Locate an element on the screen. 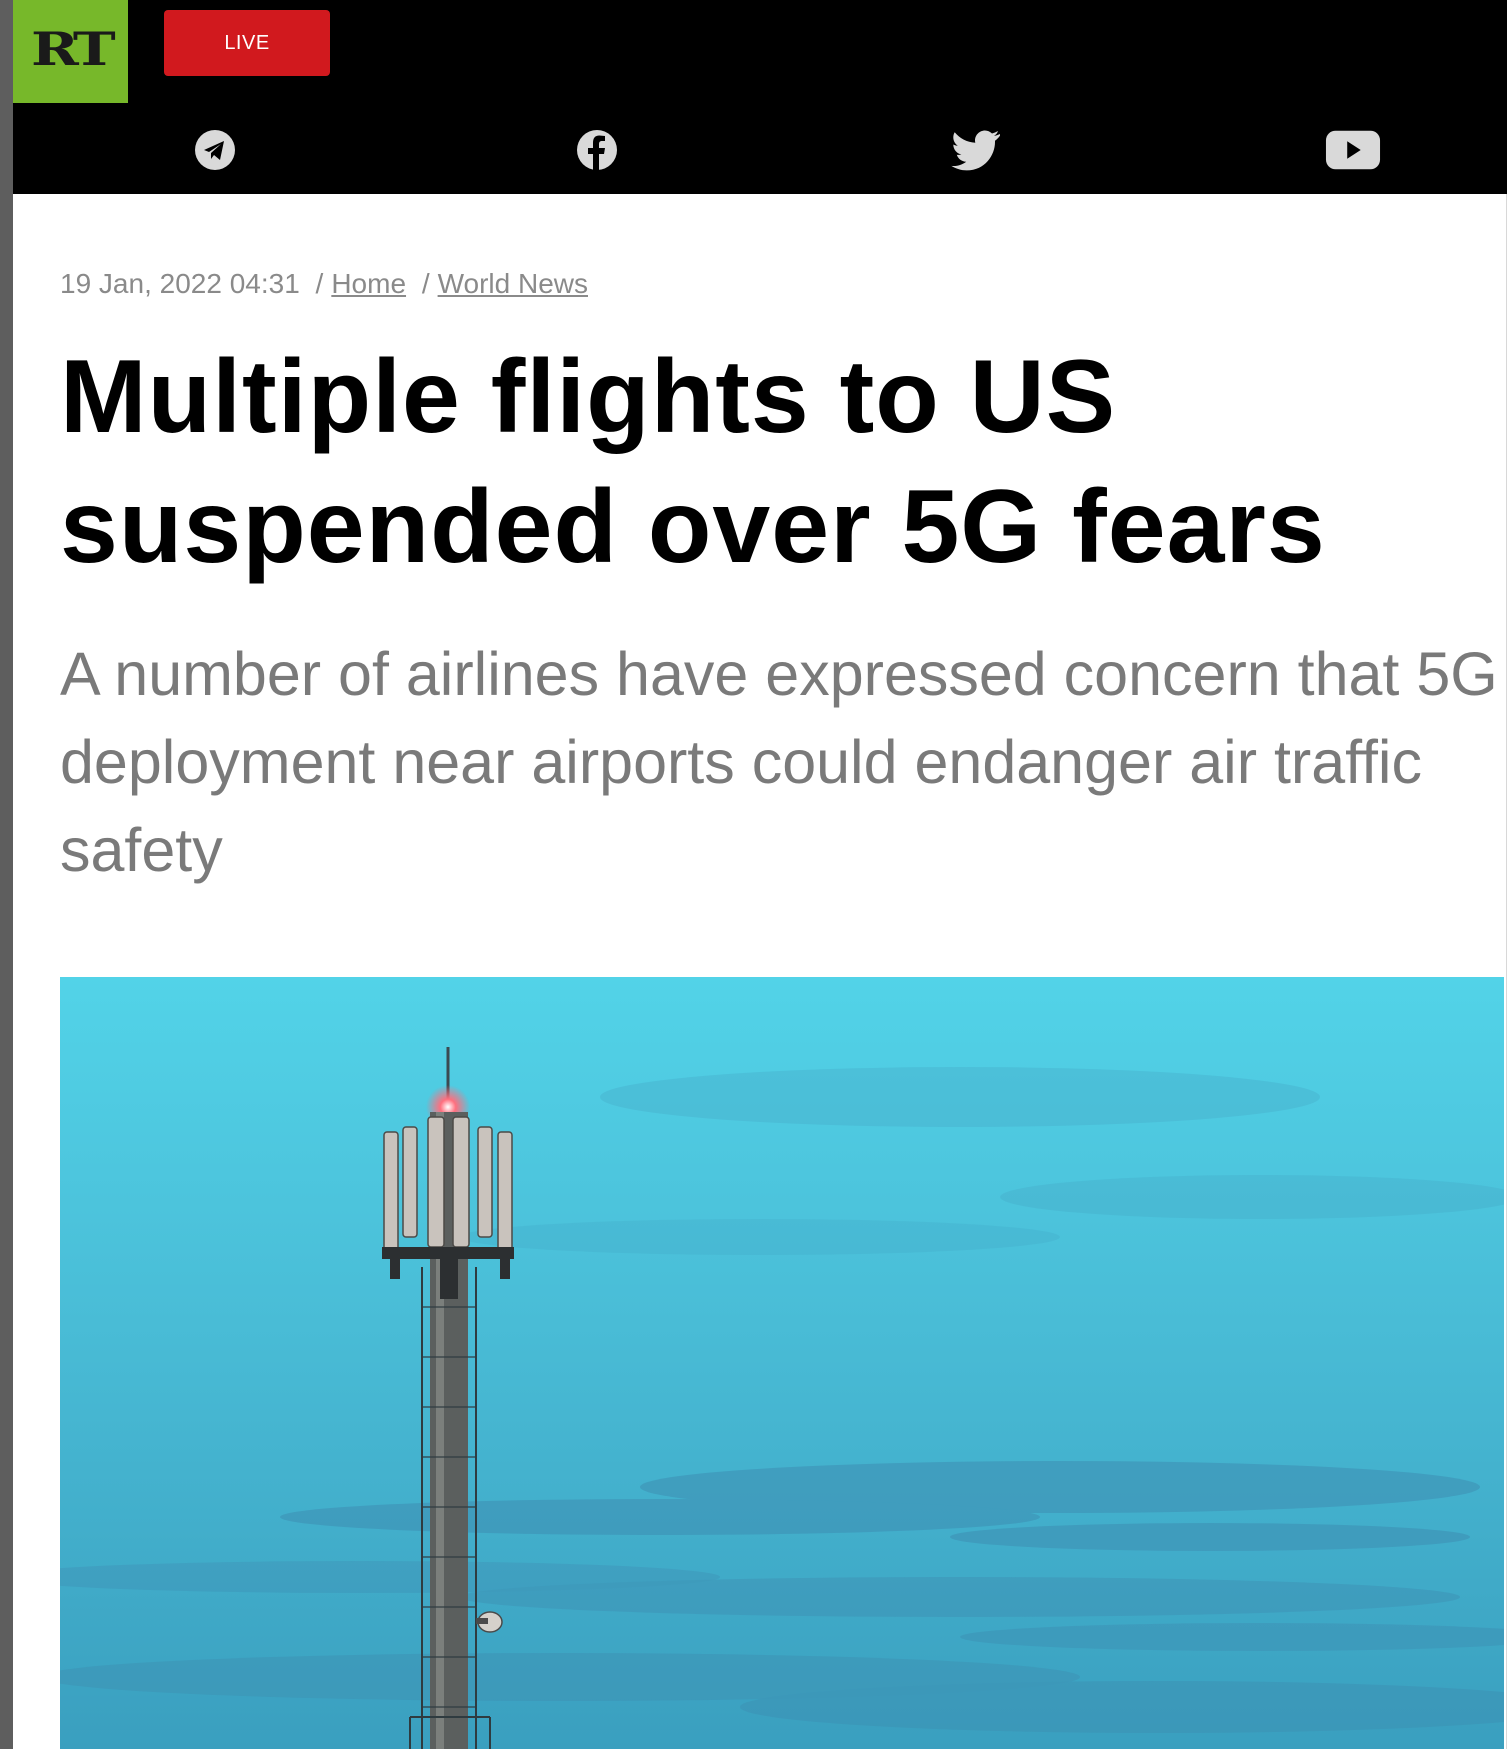  window-edge is located at coordinates (6, 874).